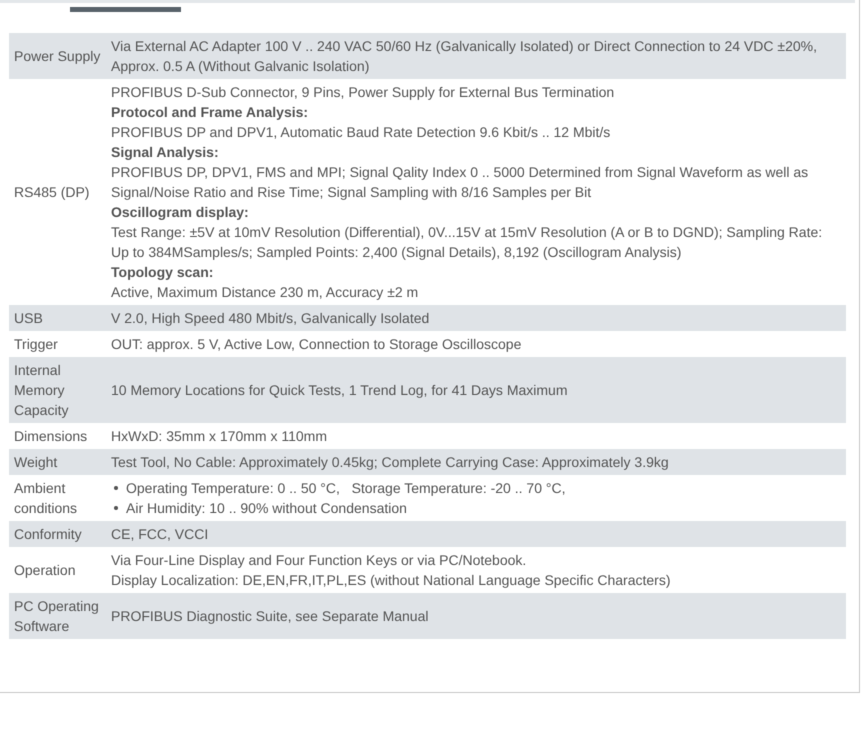 The image size is (863, 730). I want to click on section-heading: Oscillogram display:, so click(180, 212).